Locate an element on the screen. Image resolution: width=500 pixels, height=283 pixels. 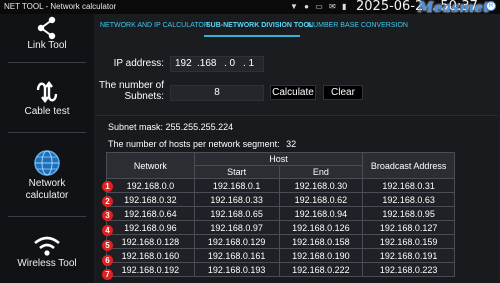
cell-broadcast: 192.168.0.95 is located at coordinates (408, 213).